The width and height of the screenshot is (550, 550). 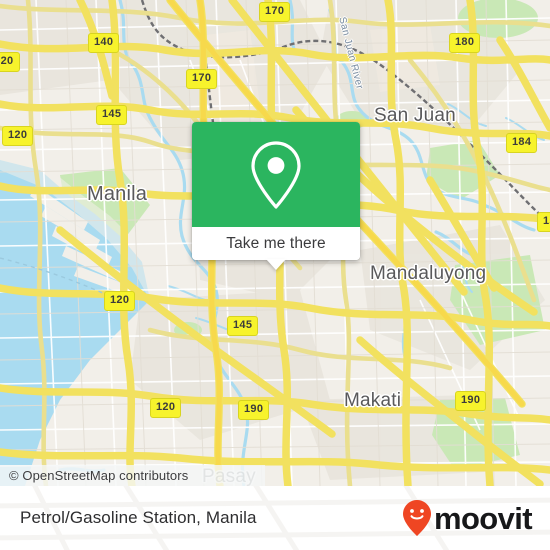 I want to click on footer-bar: Petrol/Gasoline Station, Manila moovit, so click(x=275, y=518).